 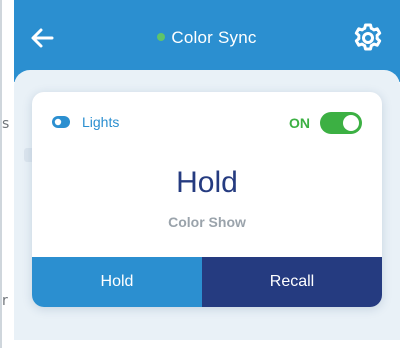 What do you see at coordinates (61, 122) in the screenshot?
I see `light-toggle-icon` at bounding box center [61, 122].